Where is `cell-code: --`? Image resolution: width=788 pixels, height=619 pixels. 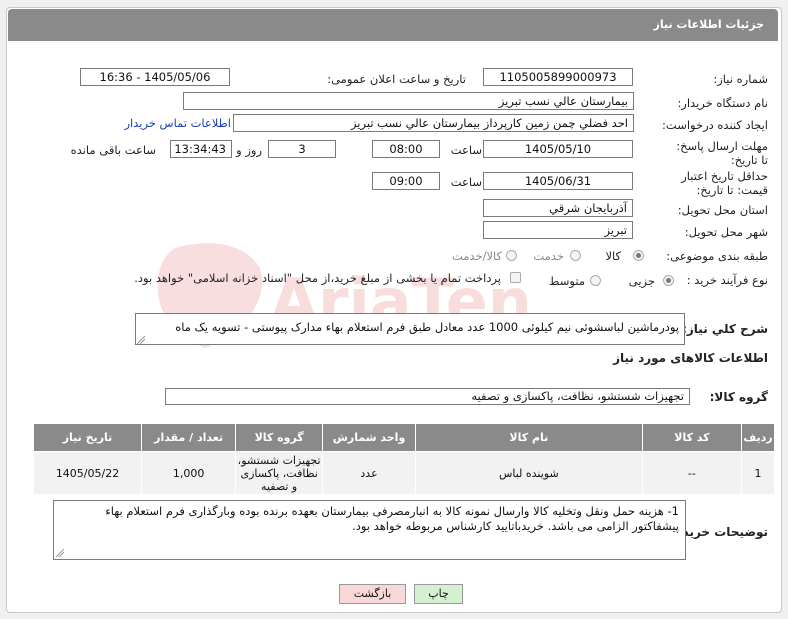
cell-code: -- is located at coordinates (692, 473).